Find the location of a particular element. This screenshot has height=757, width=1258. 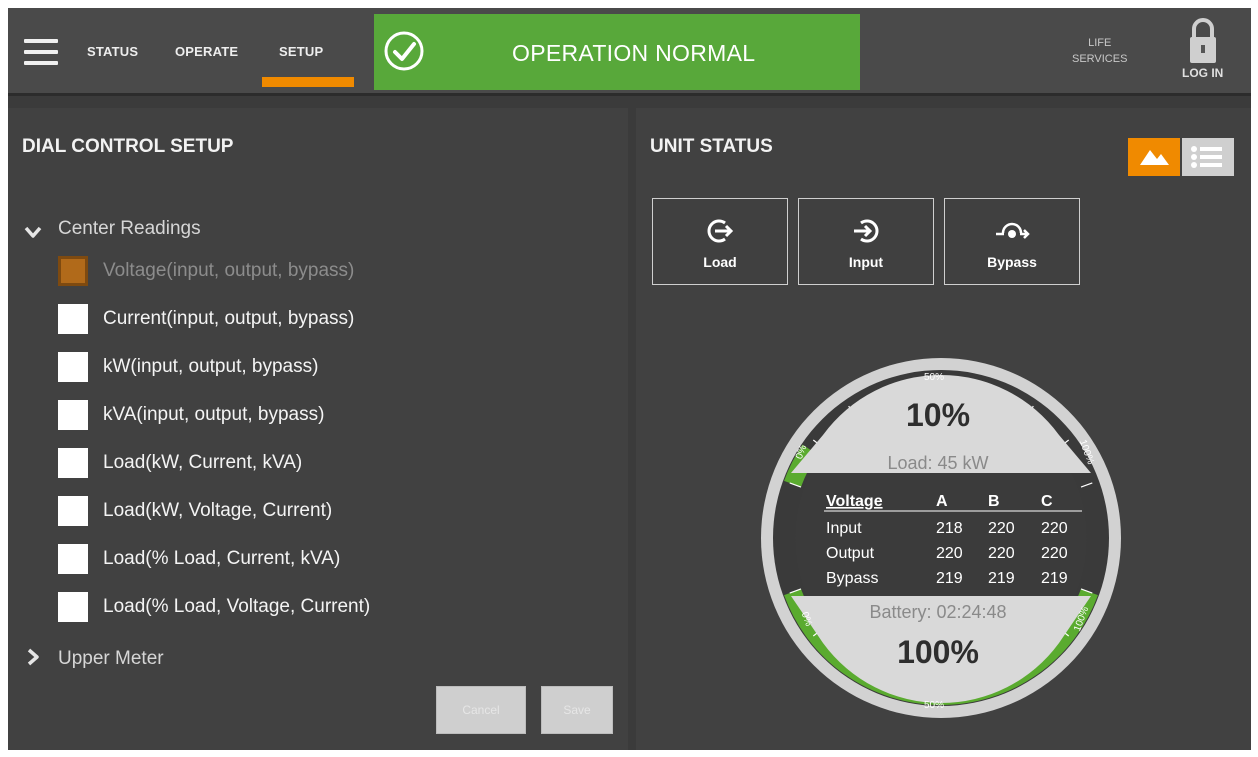

row-input-b: 220 is located at coordinates (1001, 528).